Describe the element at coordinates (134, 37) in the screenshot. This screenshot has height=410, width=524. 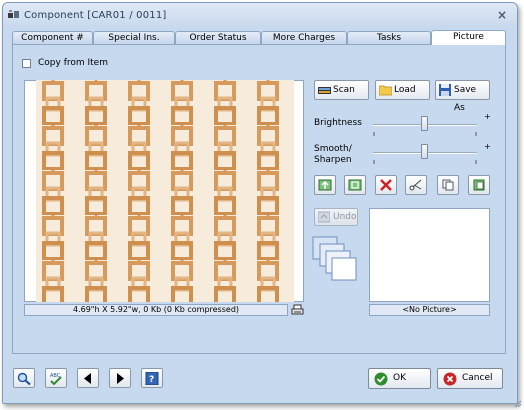
I see `tab-special-ins: Special Ins.` at that location.